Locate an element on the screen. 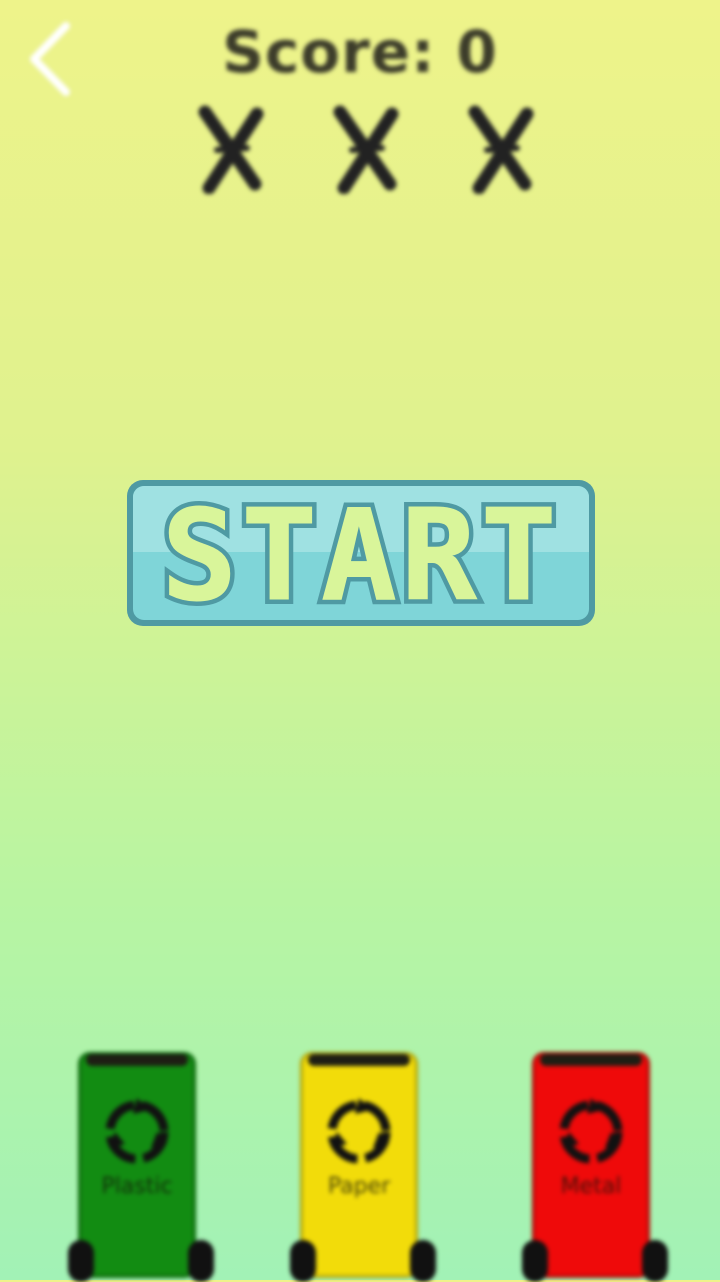 The image size is (720, 1282). bin-label: Metal is located at coordinates (591, 1186).